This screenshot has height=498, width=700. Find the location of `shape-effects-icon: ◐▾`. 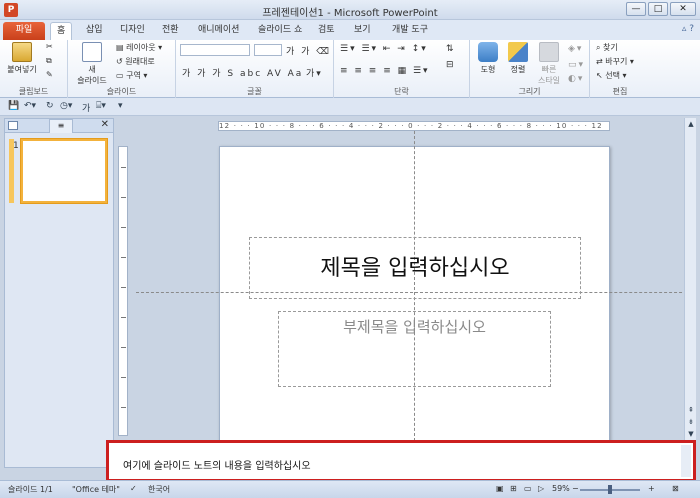

shape-effects-icon: ◐▾ is located at coordinates (576, 79).